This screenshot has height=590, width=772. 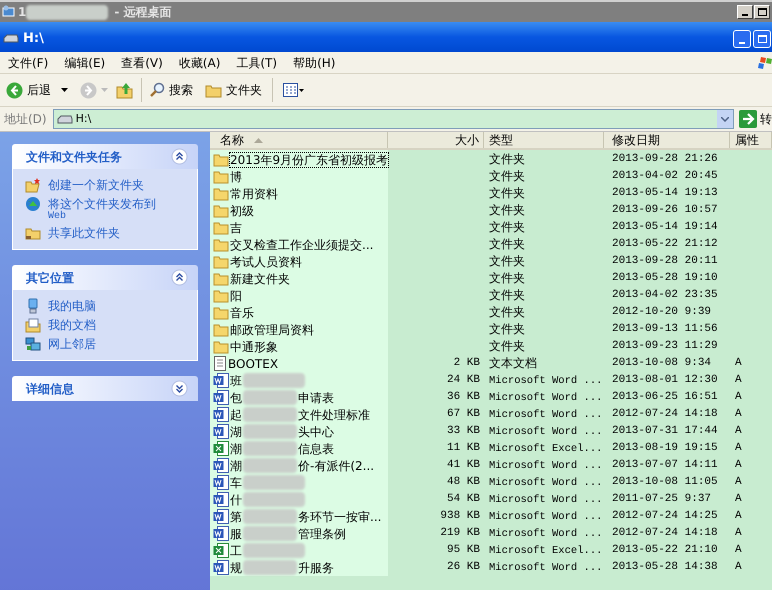 What do you see at coordinates (50, 278) in the screenshot?
I see `panel-title: 其它位置` at bounding box center [50, 278].